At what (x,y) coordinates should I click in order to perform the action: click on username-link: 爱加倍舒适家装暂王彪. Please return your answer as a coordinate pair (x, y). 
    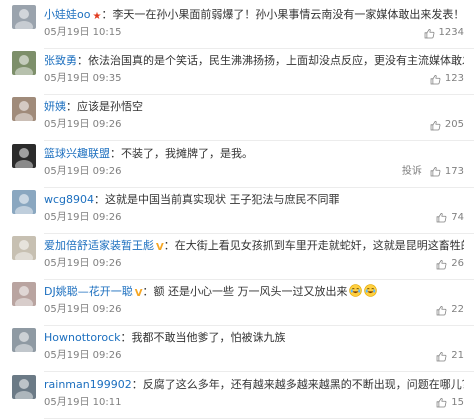
    Looking at the image, I should click on (99, 245).